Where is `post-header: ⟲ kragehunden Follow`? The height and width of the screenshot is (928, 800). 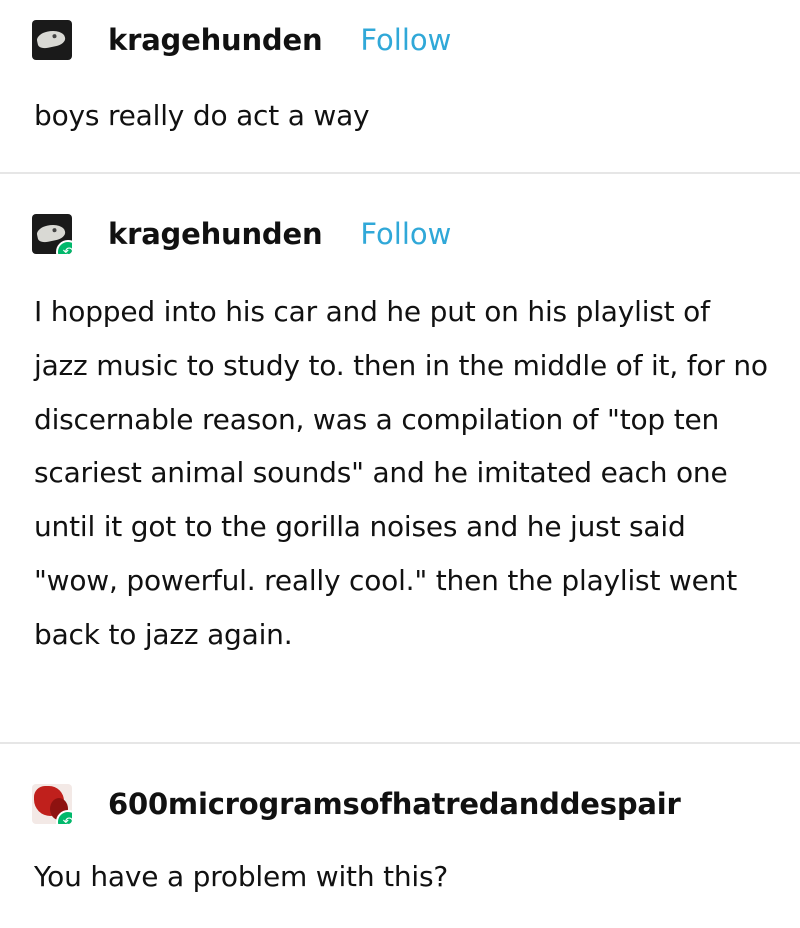 post-header: ⟲ kragehunden Follow is located at coordinates (241, 234).